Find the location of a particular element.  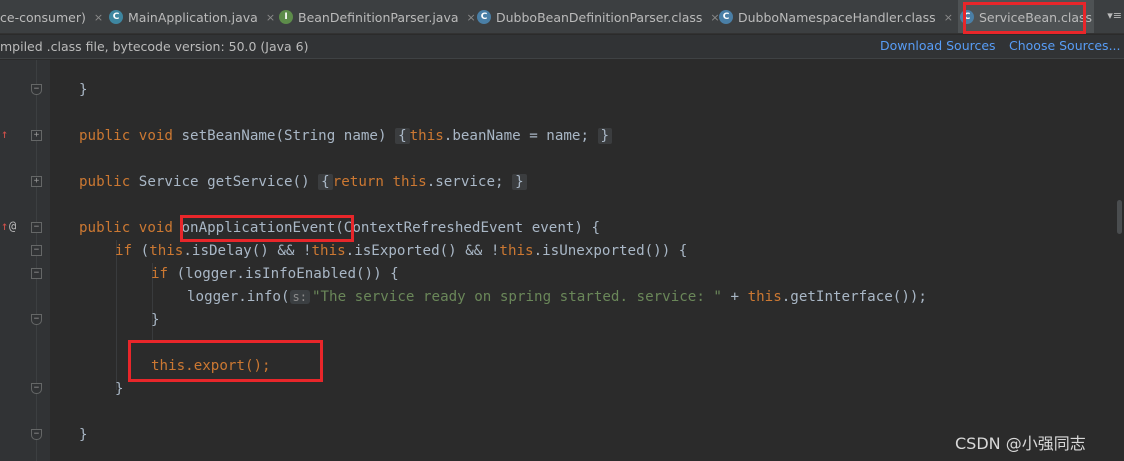

tab-bean-definition-parser-java: I BeanDefinitionParser.java × is located at coordinates (377, 16).